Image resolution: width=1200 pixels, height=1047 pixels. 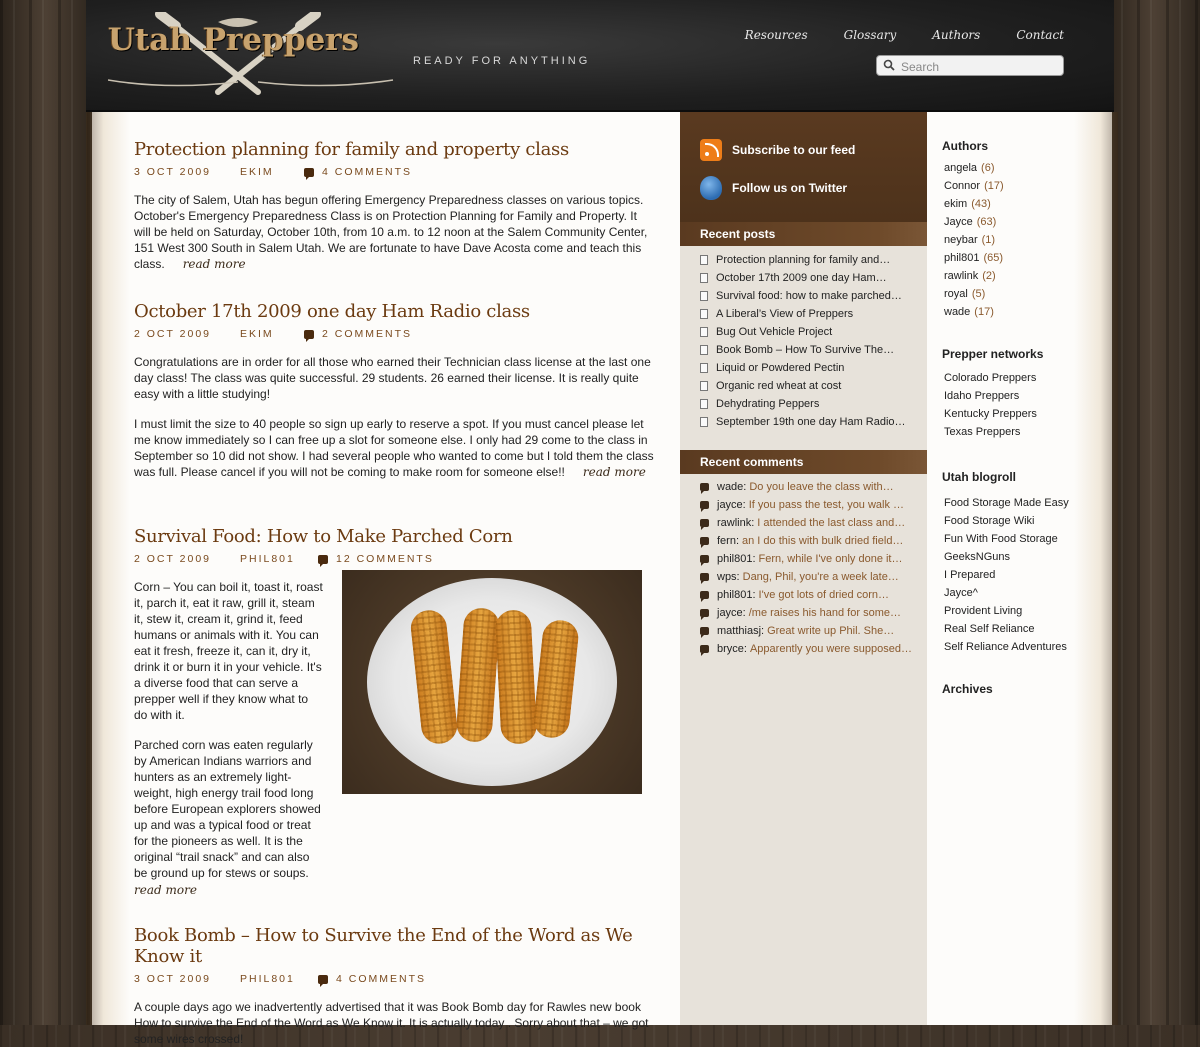 I want to click on nav-contact: Contact, so click(x=1040, y=35).